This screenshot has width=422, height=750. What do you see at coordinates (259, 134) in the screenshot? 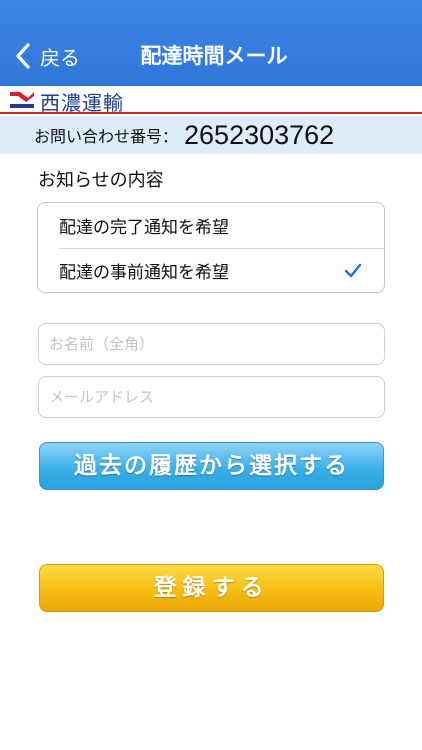
I see `inquiry-number-value: 2652303762` at bounding box center [259, 134].